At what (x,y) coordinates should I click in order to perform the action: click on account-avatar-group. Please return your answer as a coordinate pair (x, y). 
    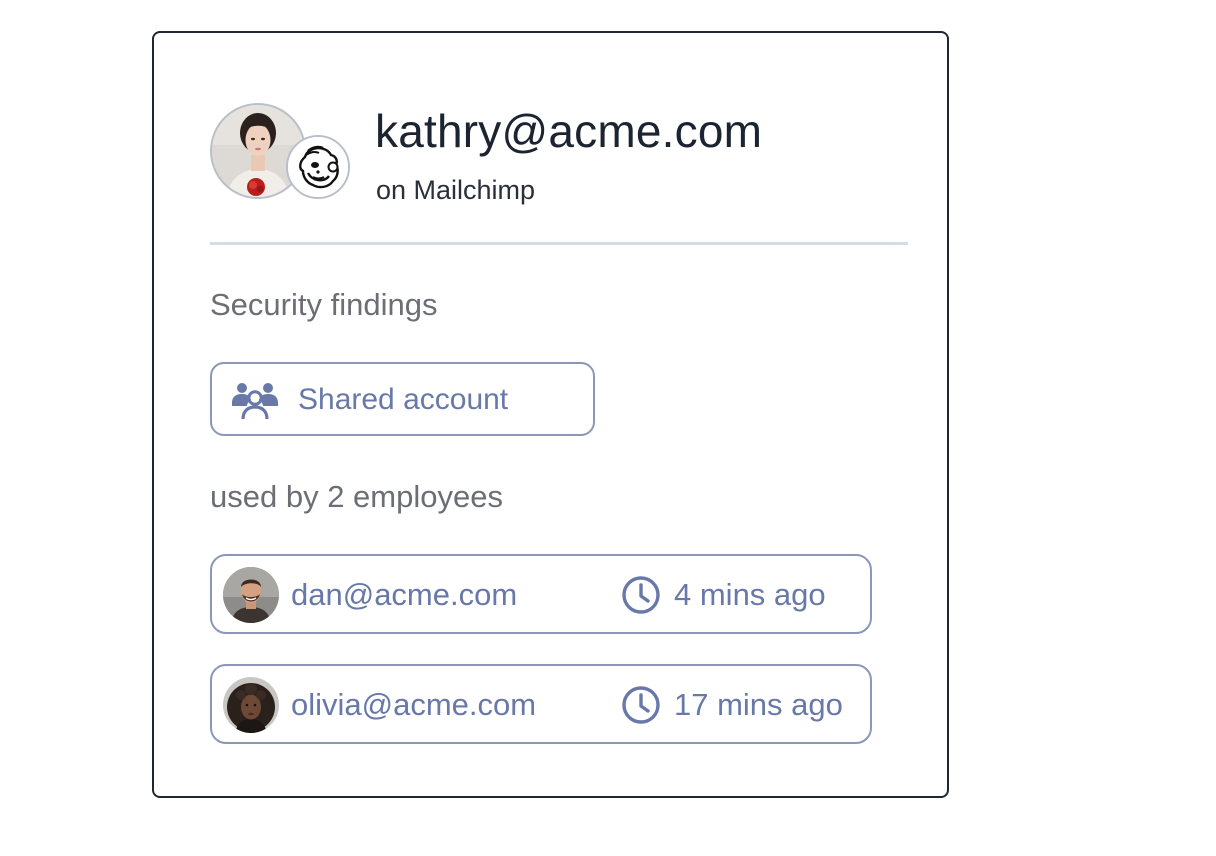
    Looking at the image, I should click on (281, 153).